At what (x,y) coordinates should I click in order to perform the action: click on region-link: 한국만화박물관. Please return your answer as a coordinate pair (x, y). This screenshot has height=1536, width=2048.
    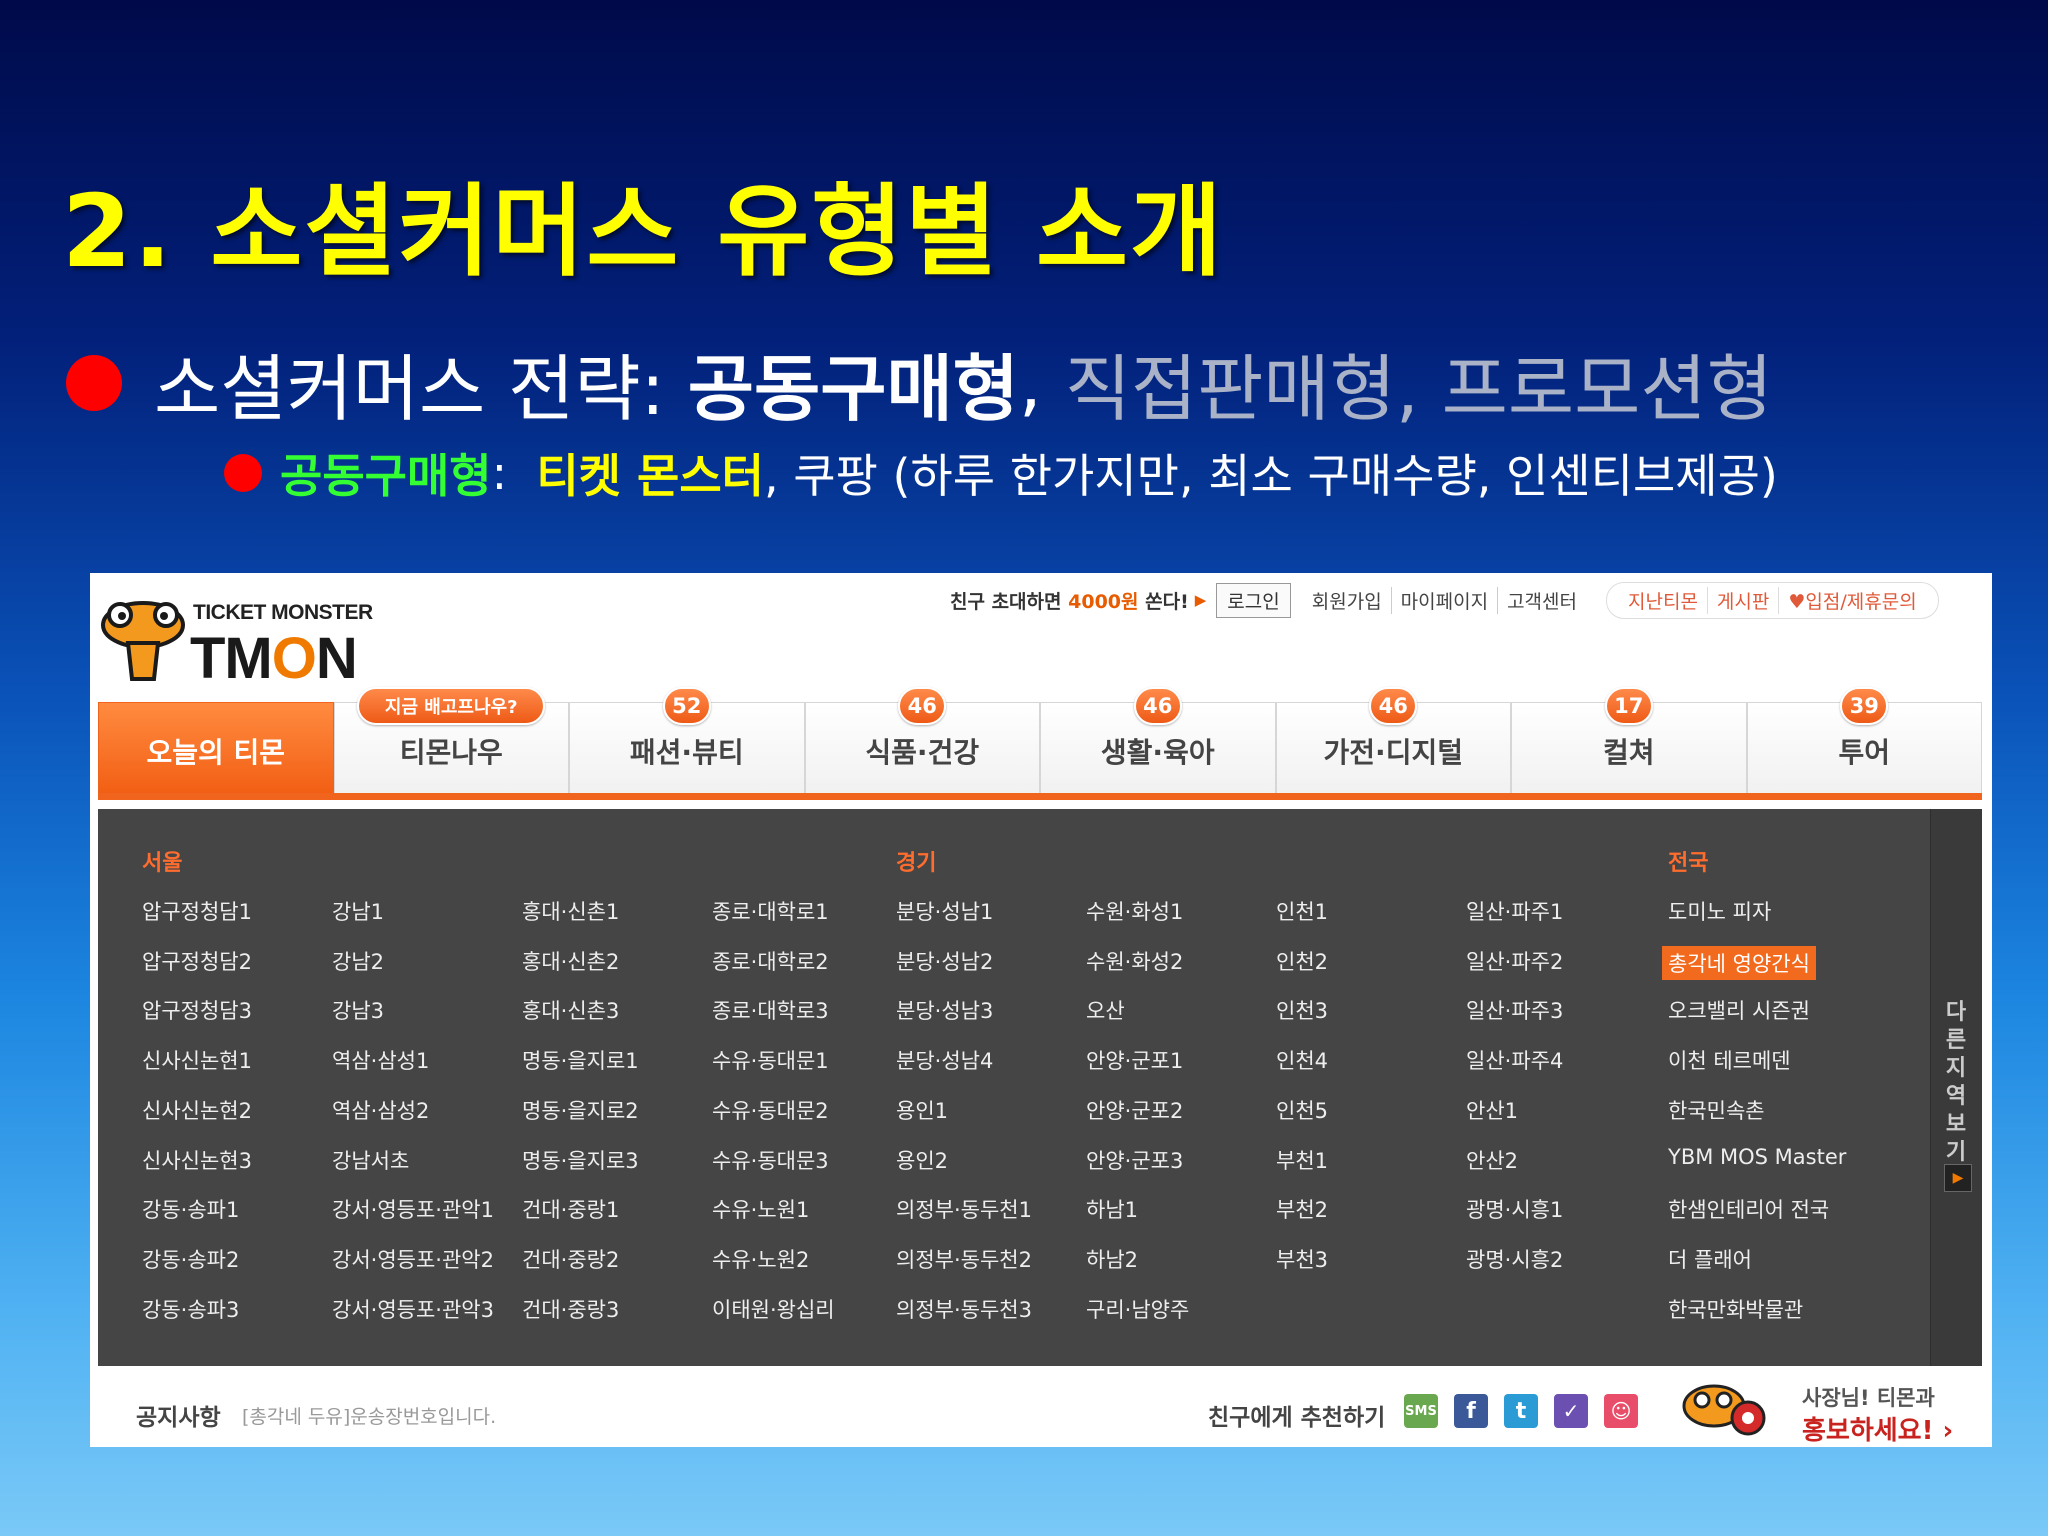
    Looking at the image, I should click on (1735, 1309).